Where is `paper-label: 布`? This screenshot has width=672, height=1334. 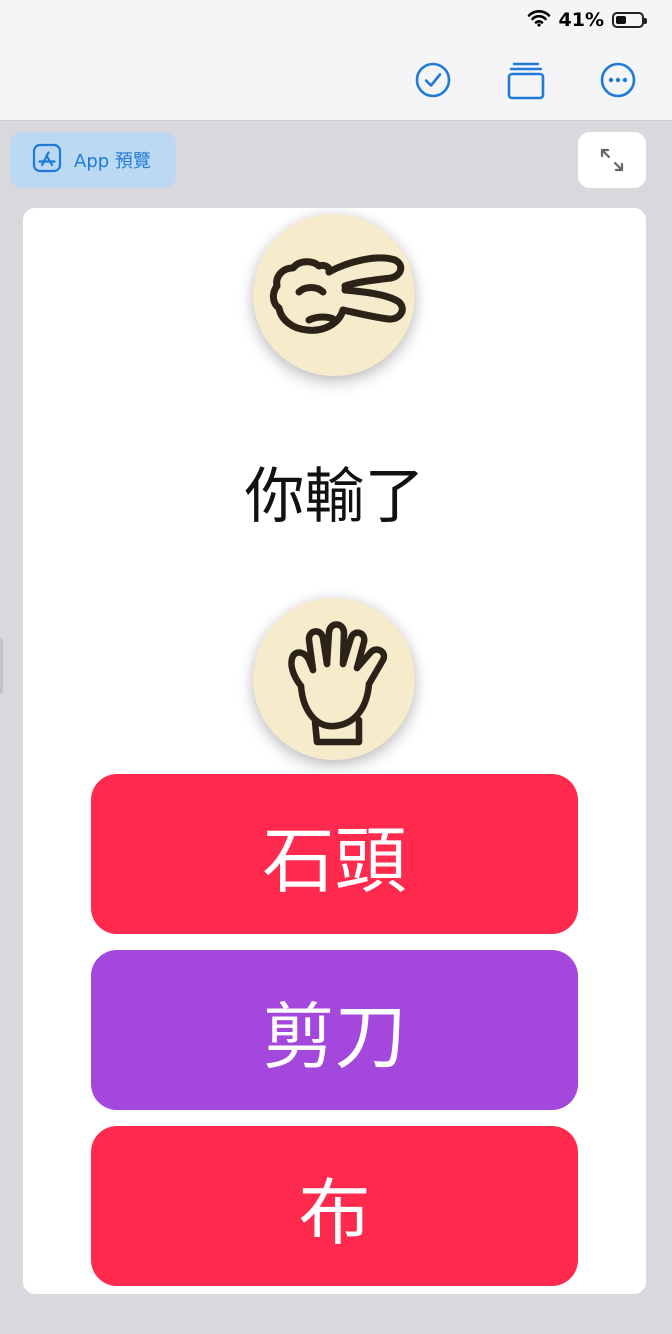 paper-label: 布 is located at coordinates (334, 1212).